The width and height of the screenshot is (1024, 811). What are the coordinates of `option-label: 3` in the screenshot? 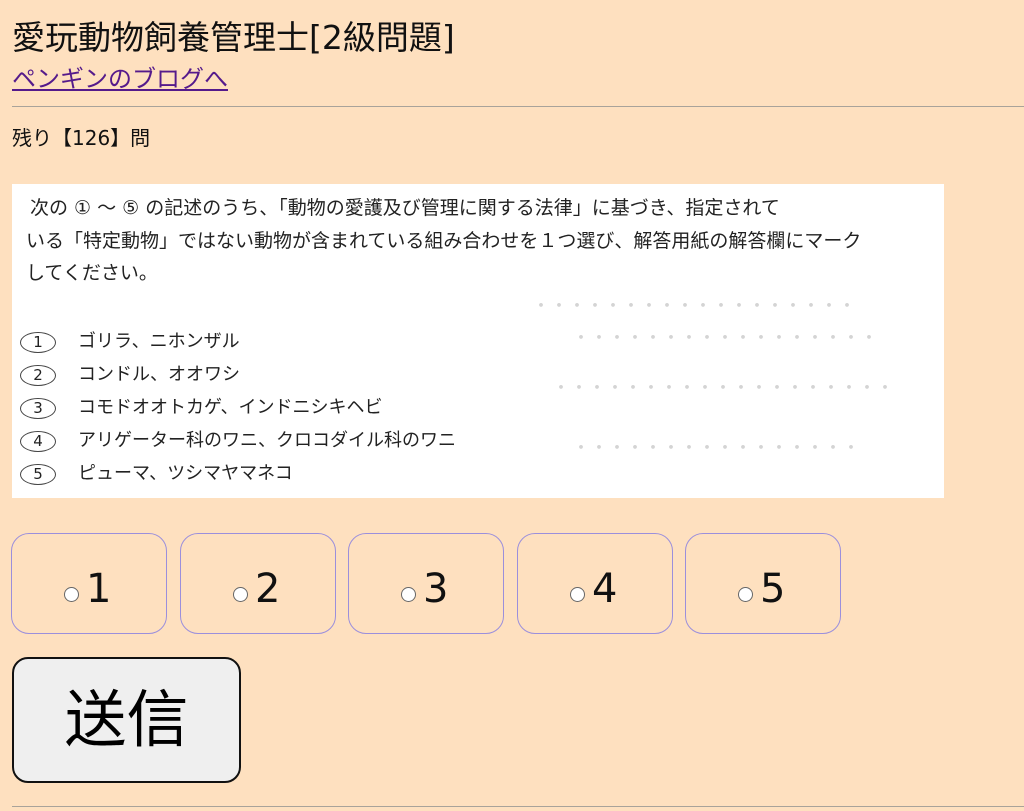 It's located at (436, 589).